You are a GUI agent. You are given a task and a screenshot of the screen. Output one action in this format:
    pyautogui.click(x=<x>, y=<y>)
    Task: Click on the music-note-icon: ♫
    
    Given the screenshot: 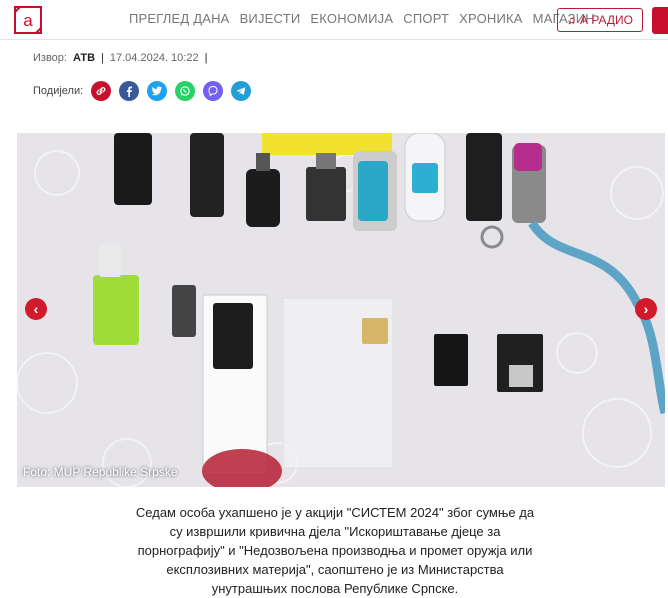 What is the action you would take?
    pyautogui.click(x=571, y=20)
    